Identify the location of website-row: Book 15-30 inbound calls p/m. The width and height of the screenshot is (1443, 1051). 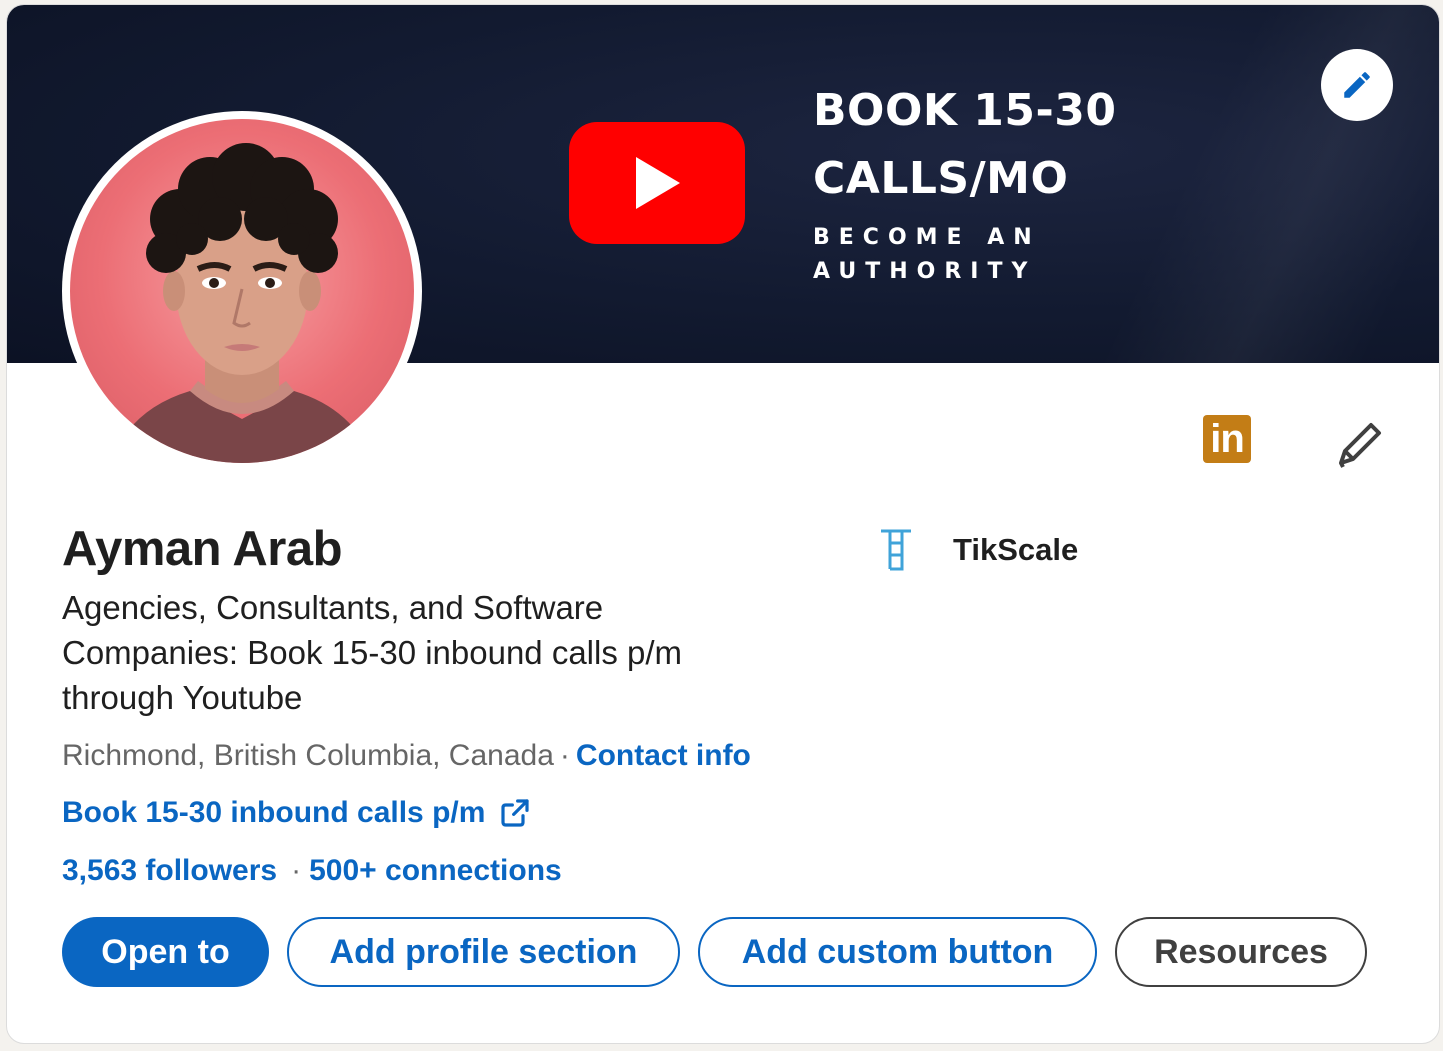
(296, 813).